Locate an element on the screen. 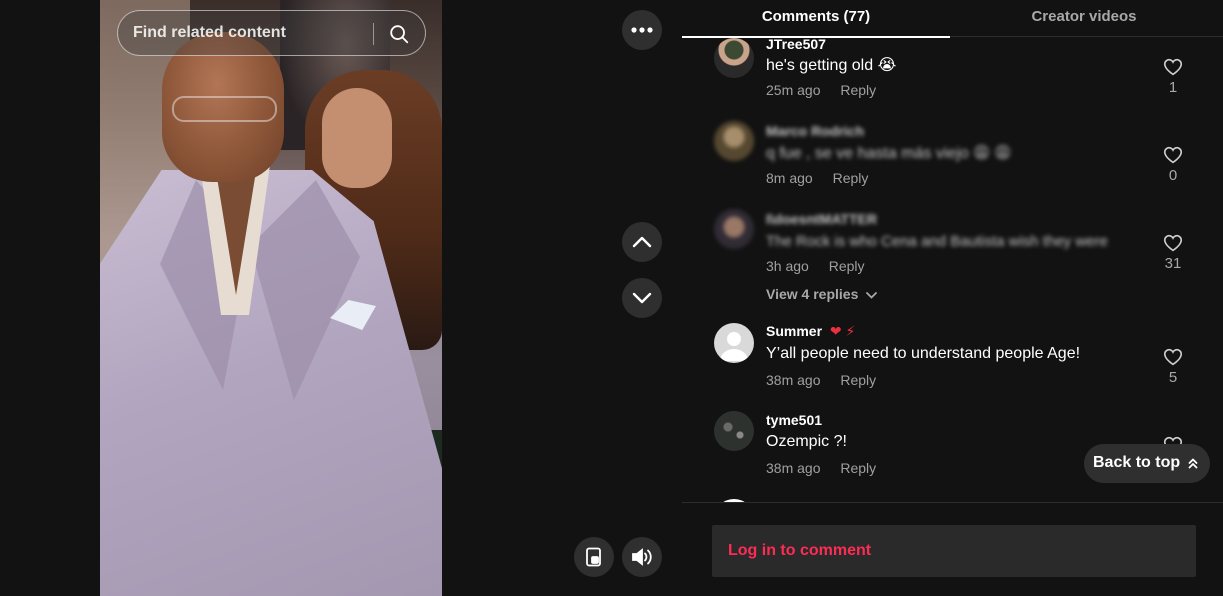 The image size is (1223, 596). comment-username: Summer ❤ ⚡ is located at coordinates (810, 331).